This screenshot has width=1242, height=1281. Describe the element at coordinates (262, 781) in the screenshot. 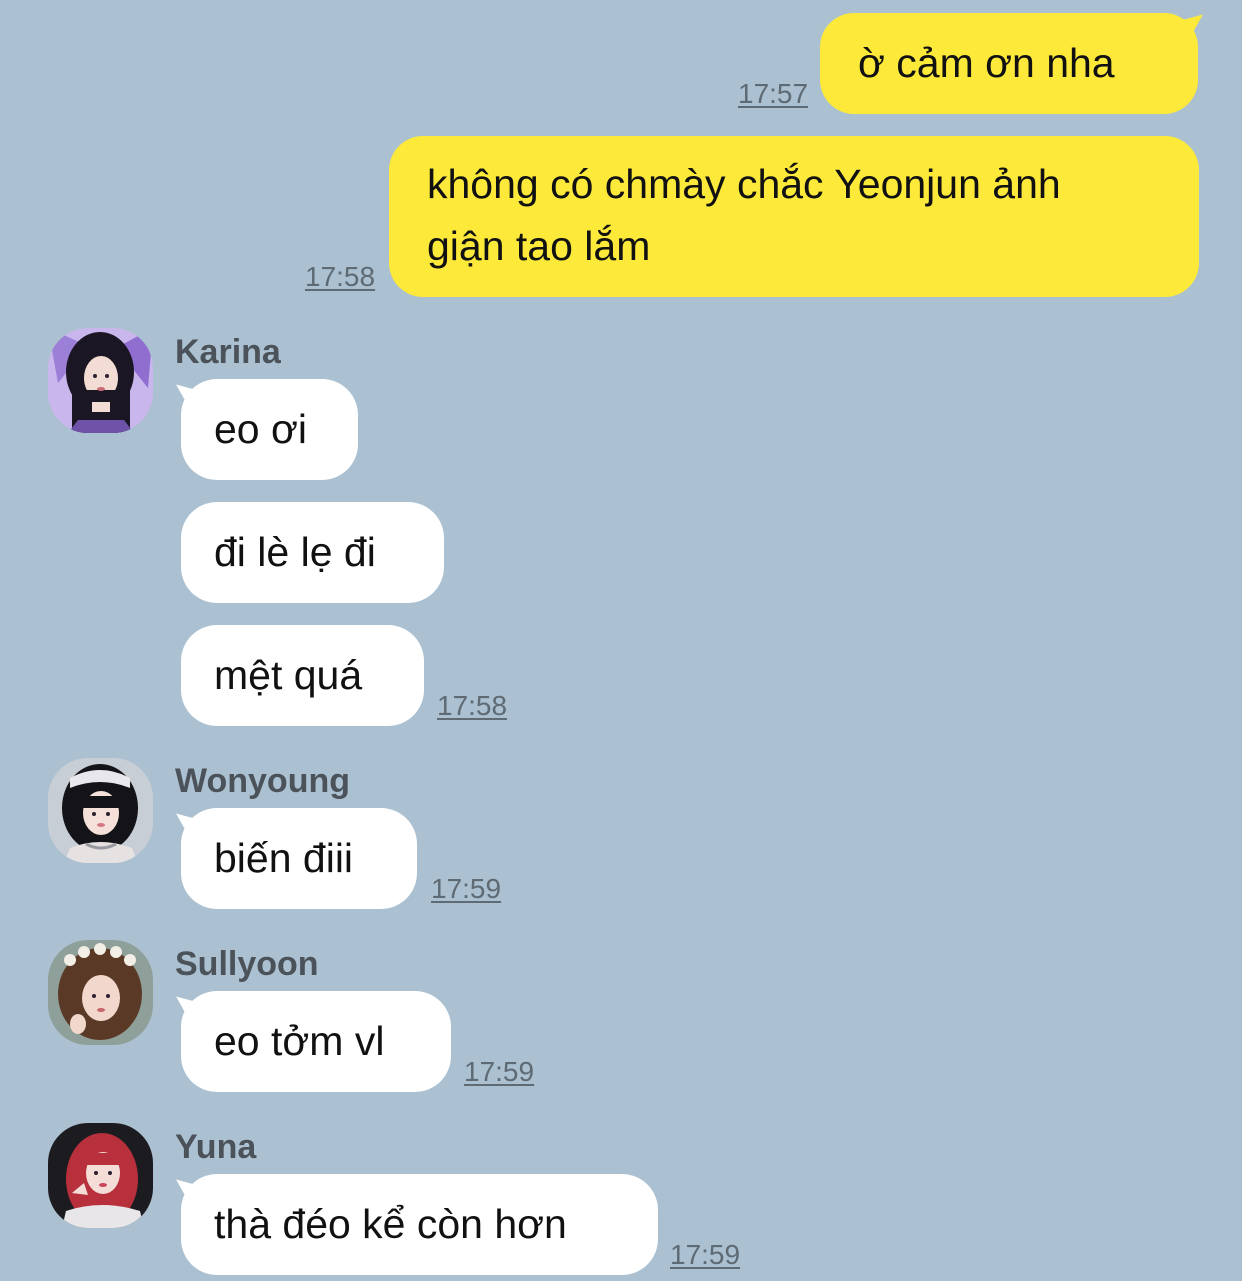

I see `sender-name: Wonyoung` at that location.